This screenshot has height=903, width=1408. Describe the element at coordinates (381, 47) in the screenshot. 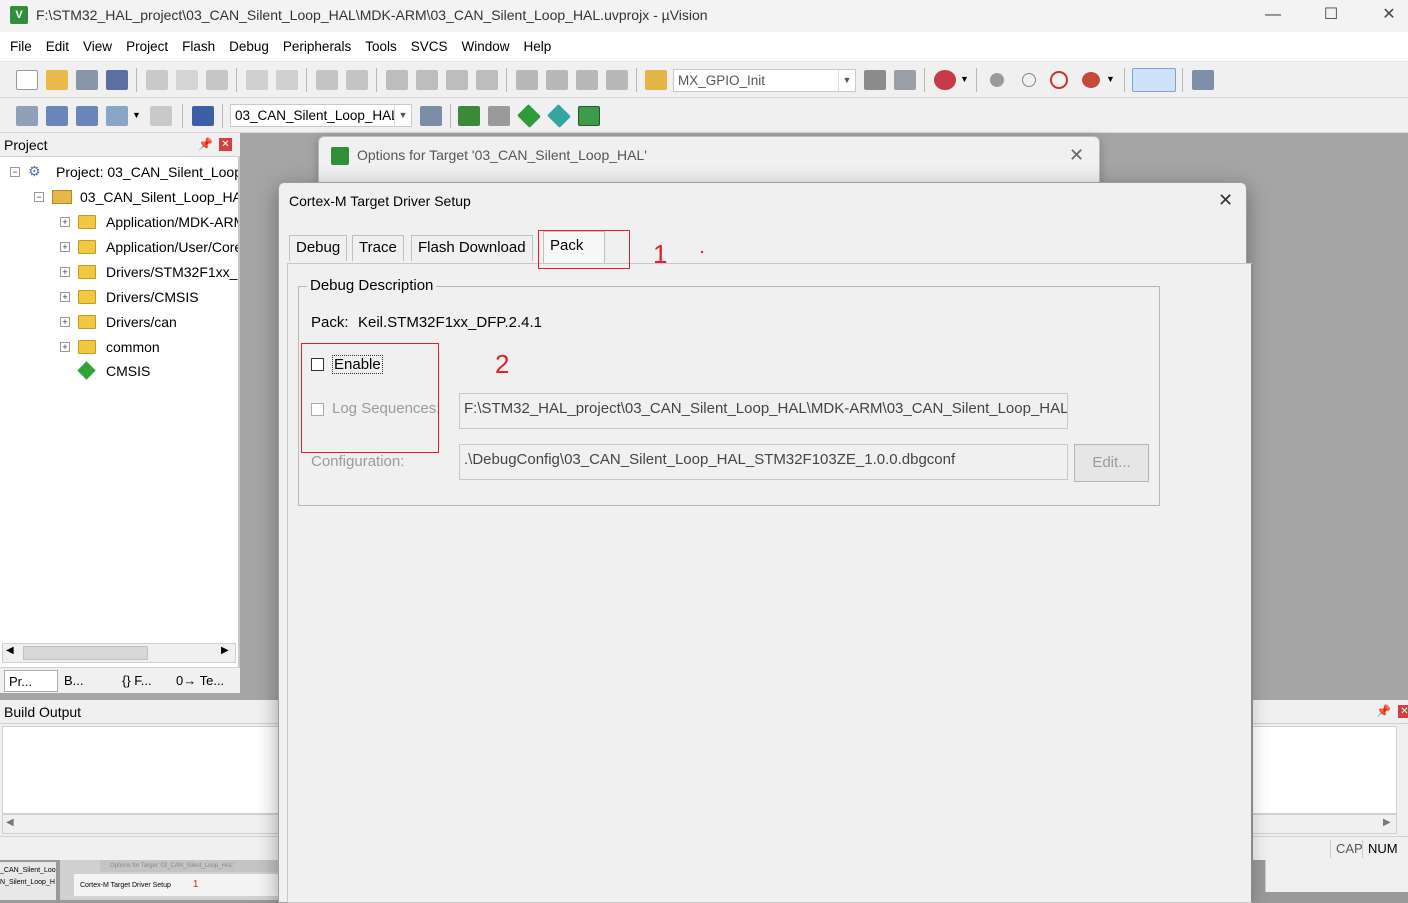

I see `menu-tools: Tools` at that location.